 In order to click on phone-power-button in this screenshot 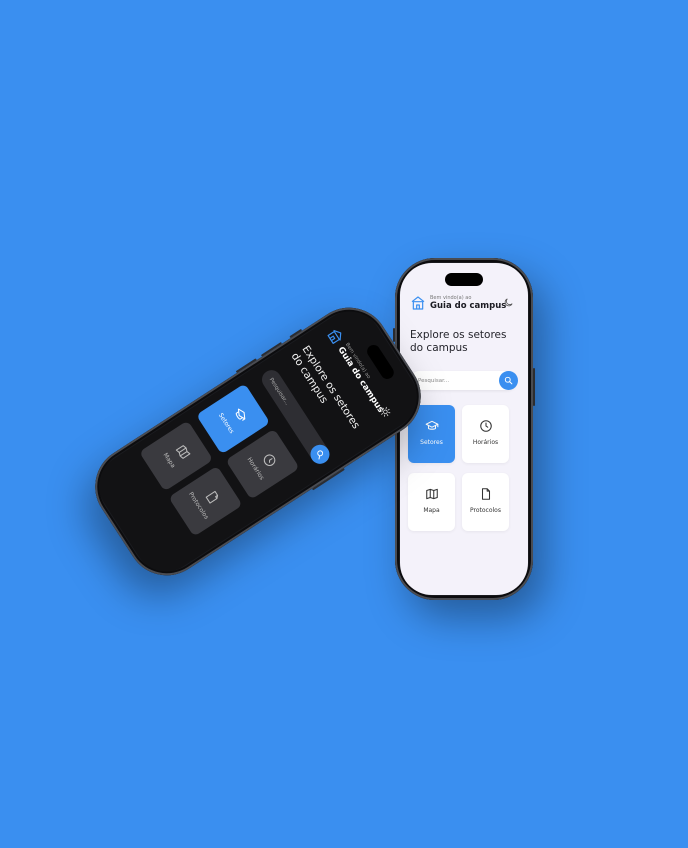, I will do `click(534, 387)`.